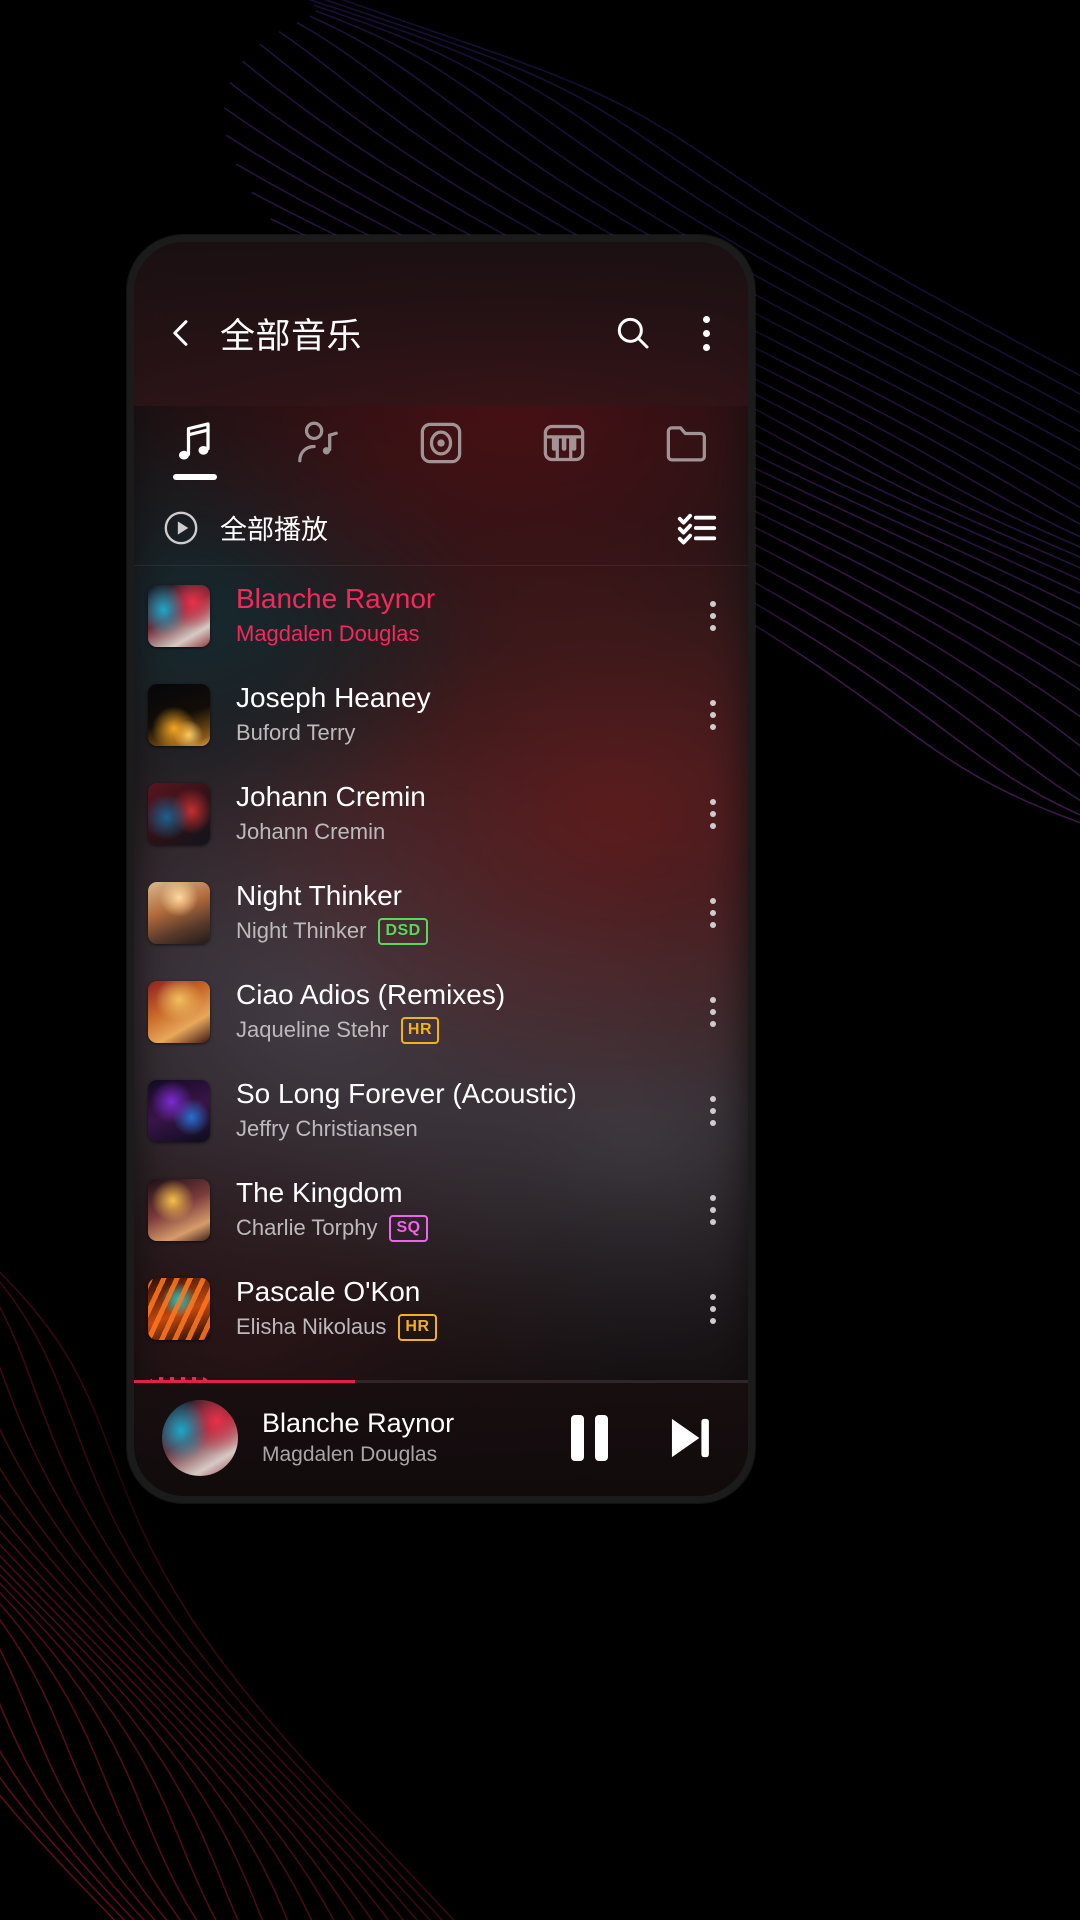  What do you see at coordinates (274, 530) in the screenshot?
I see `play-all-label: 全部播放` at bounding box center [274, 530].